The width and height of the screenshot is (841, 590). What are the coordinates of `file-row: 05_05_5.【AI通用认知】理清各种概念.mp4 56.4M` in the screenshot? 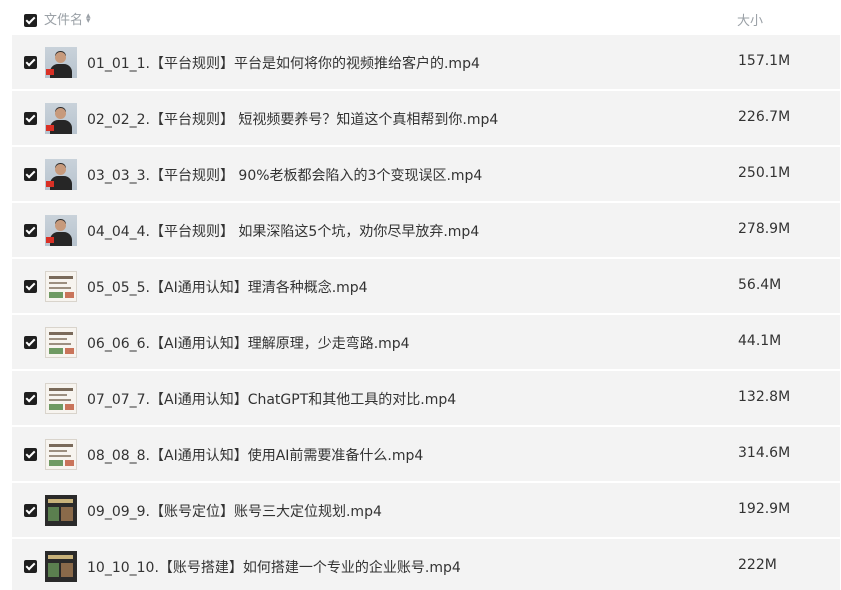 It's located at (426, 286).